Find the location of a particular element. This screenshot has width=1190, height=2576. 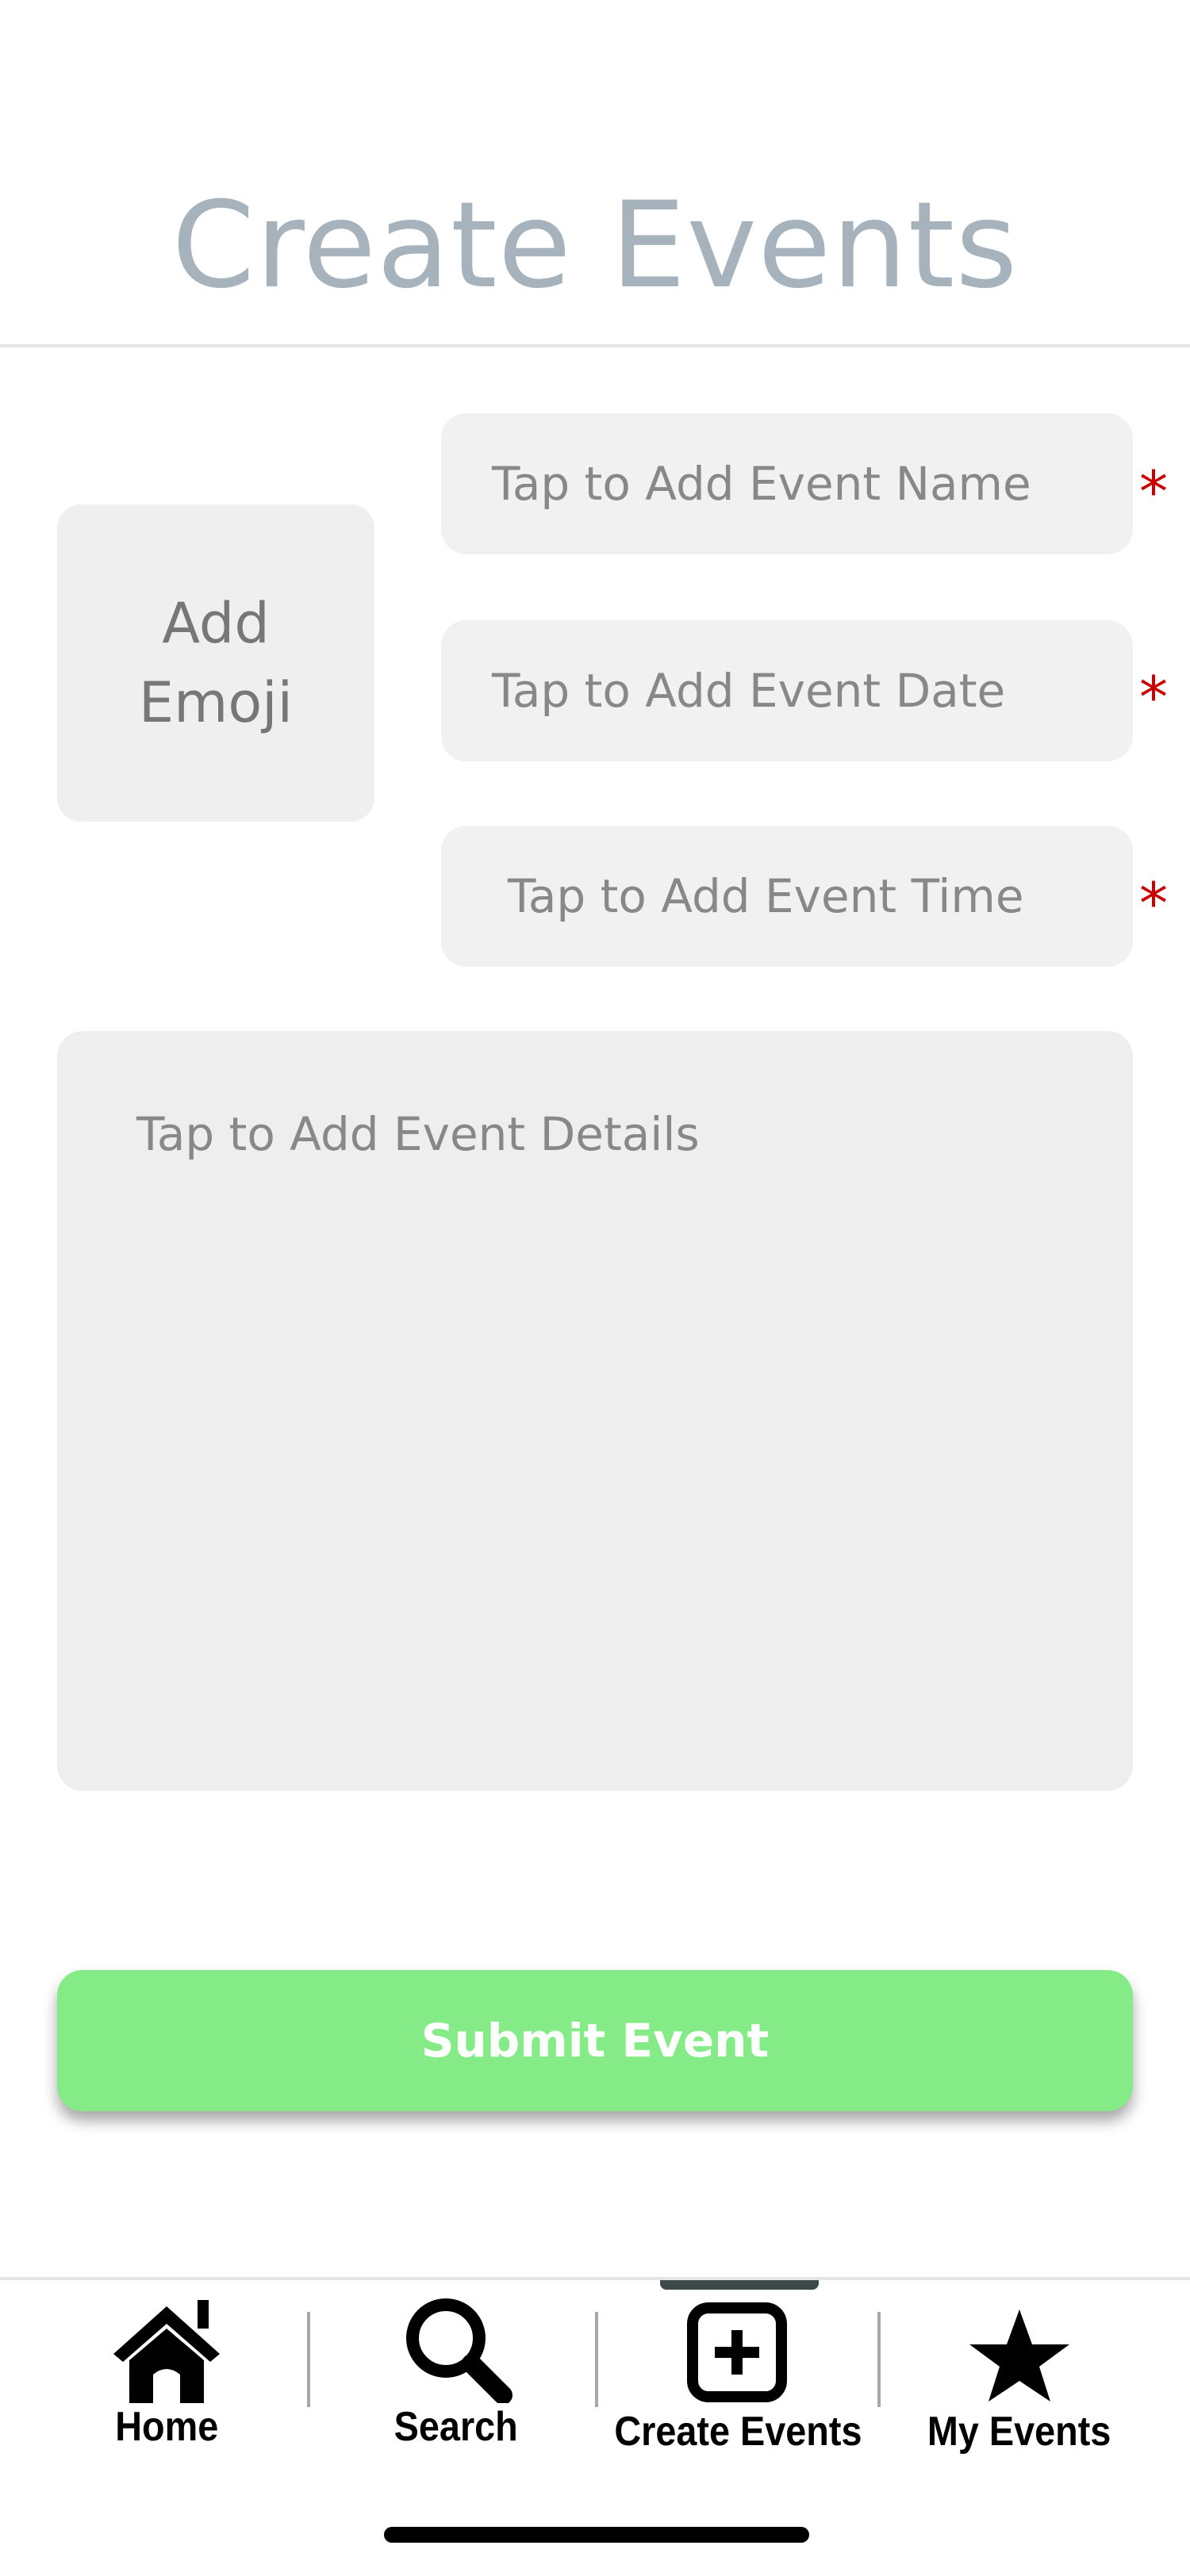

tab-create-events: Create Events is located at coordinates (738, 2379).